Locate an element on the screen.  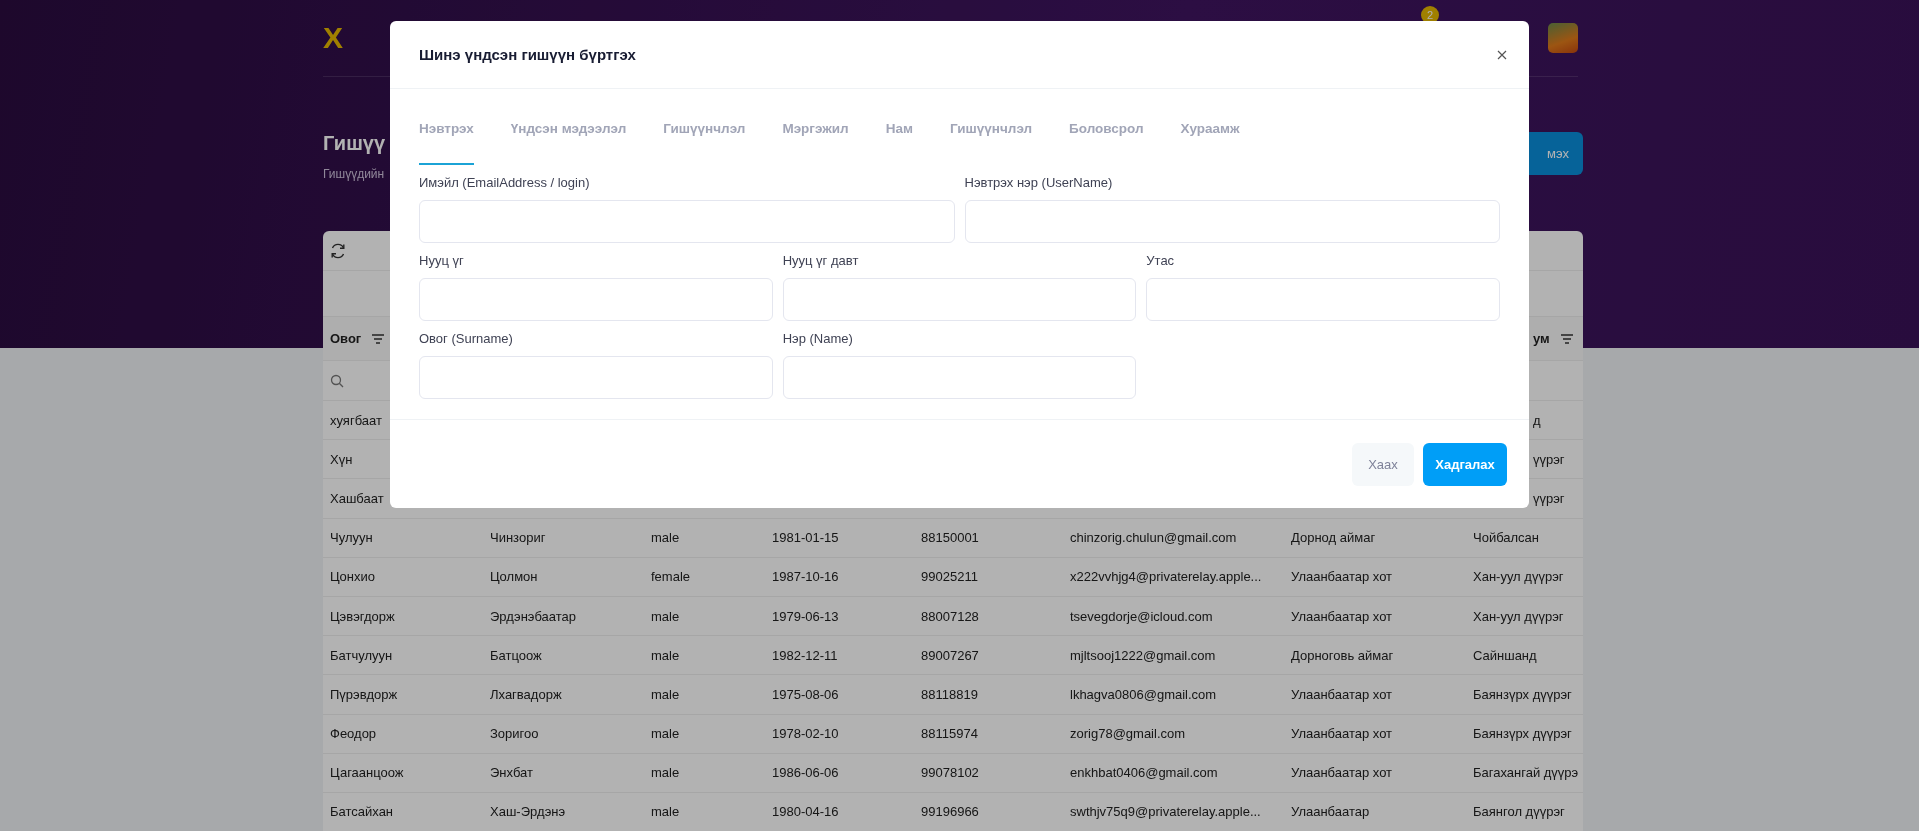
logo: X is located at coordinates (333, 38).